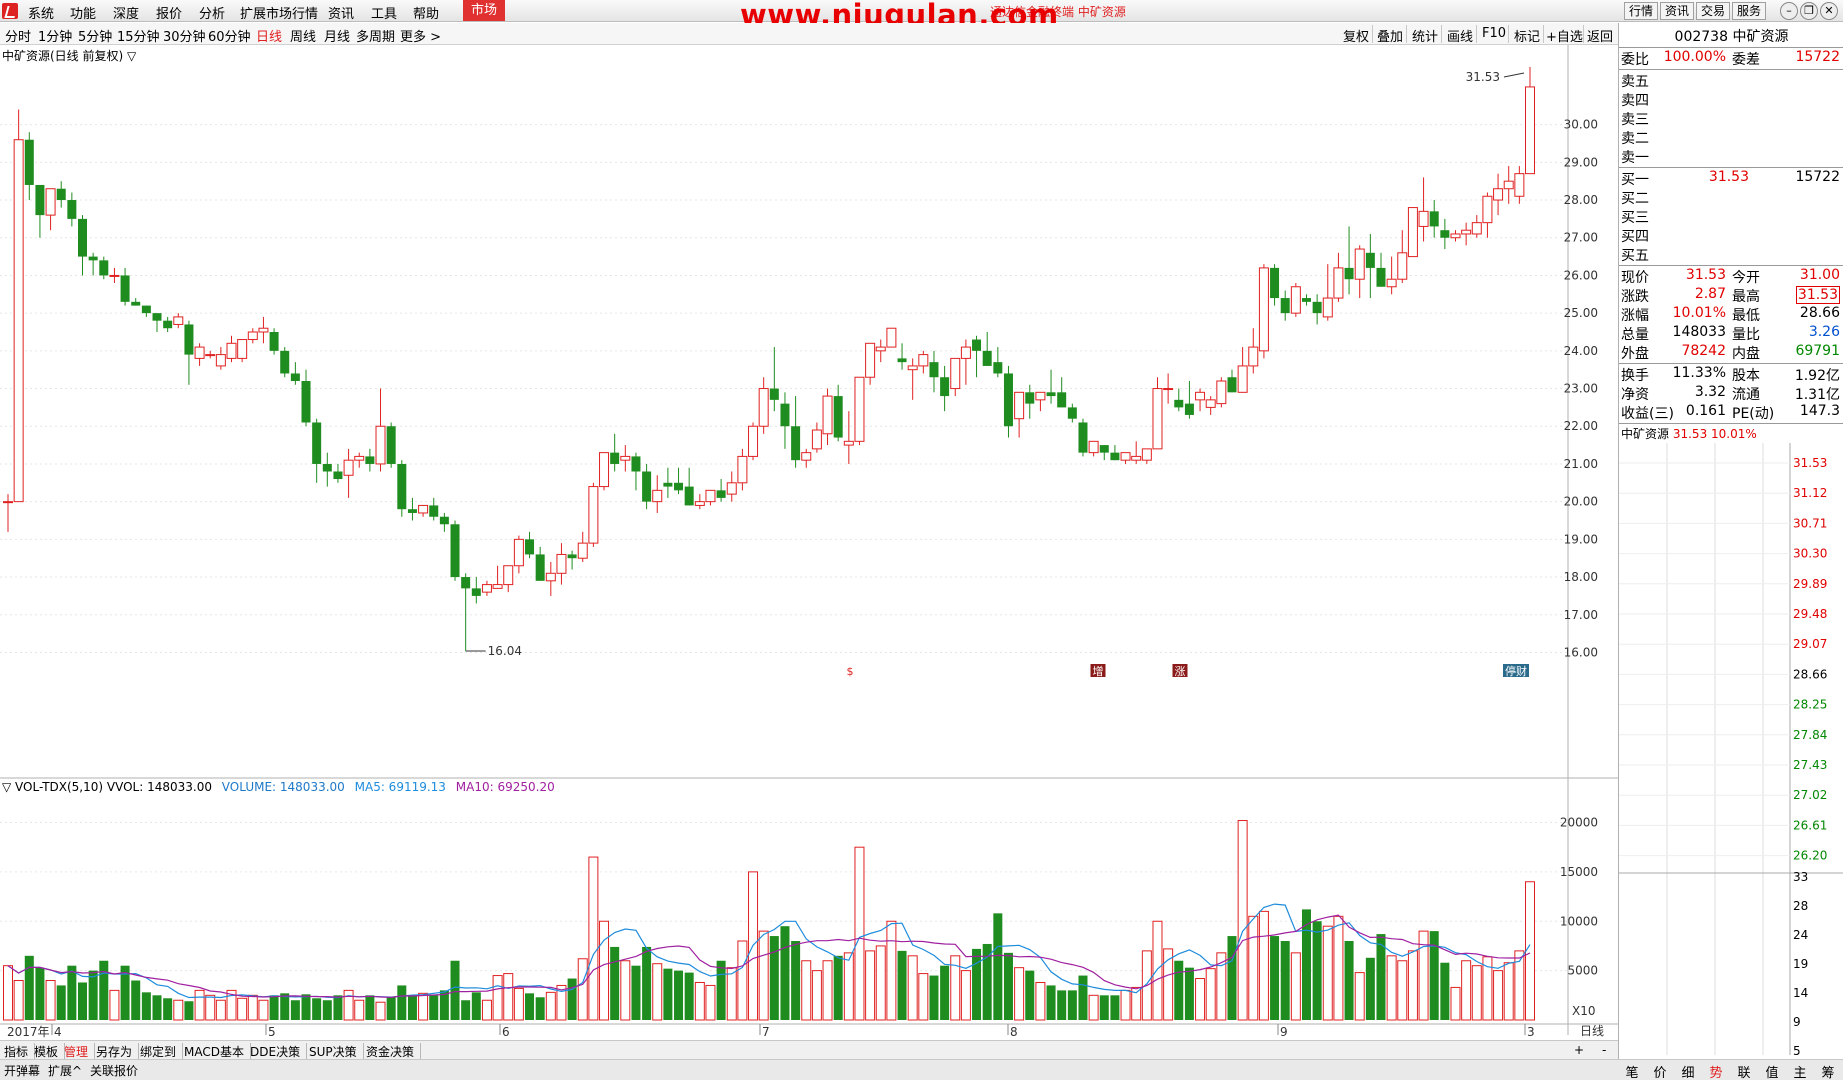 The height and width of the screenshot is (1080, 1843). Describe the element at coordinates (83, 12) in the screenshot. I see `menu-function: 功能` at that location.